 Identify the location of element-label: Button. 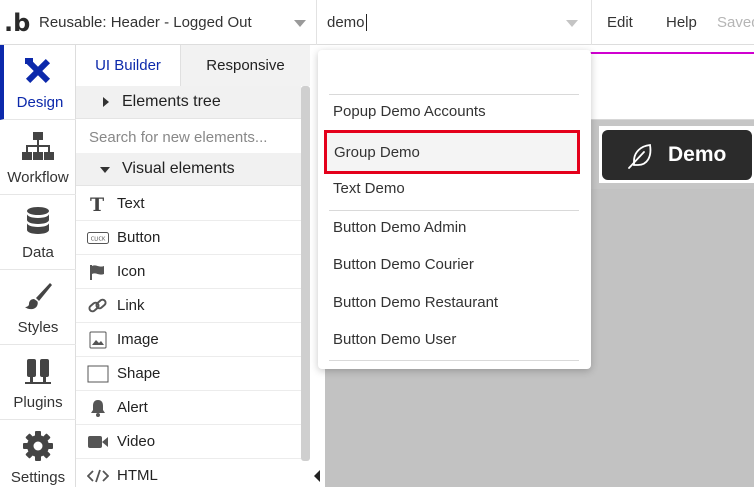
(139, 237).